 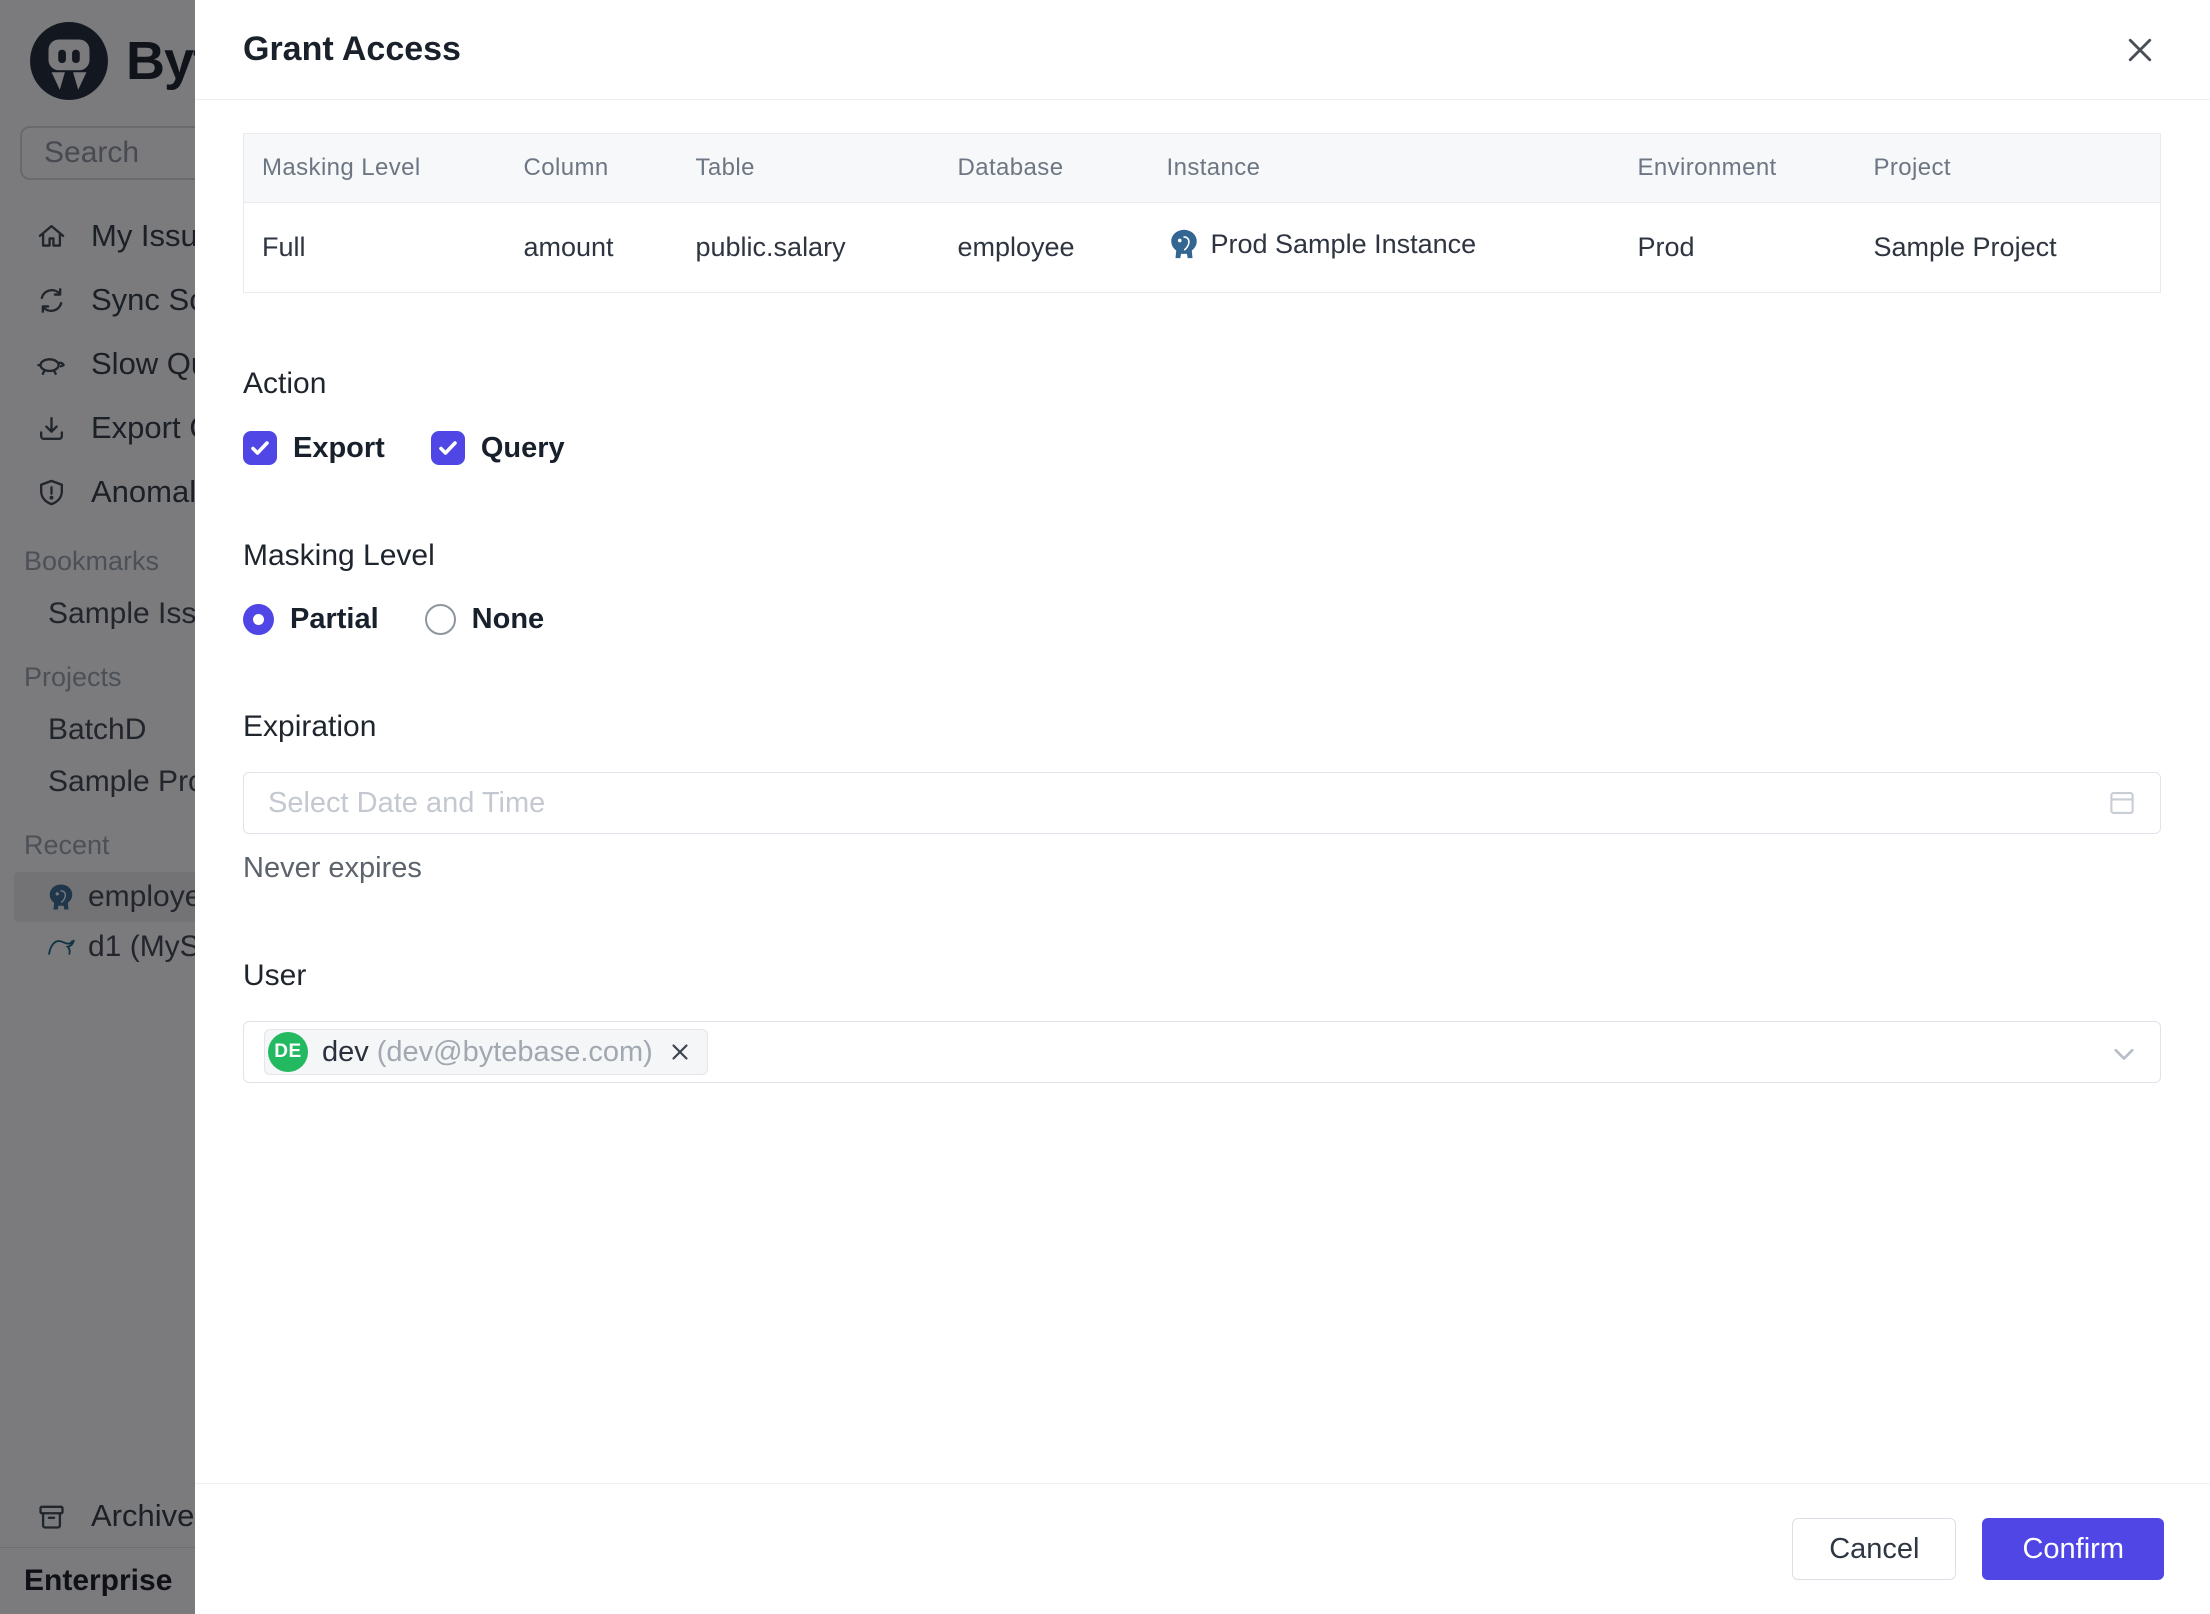 I want to click on avatar: DE, so click(x=288, y=1052).